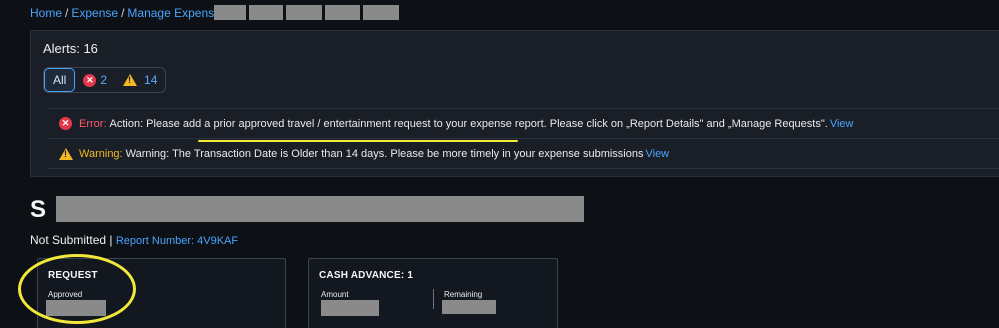 The height and width of the screenshot is (328, 999). I want to click on cash-advance-amount-label: Amount, so click(335, 294).